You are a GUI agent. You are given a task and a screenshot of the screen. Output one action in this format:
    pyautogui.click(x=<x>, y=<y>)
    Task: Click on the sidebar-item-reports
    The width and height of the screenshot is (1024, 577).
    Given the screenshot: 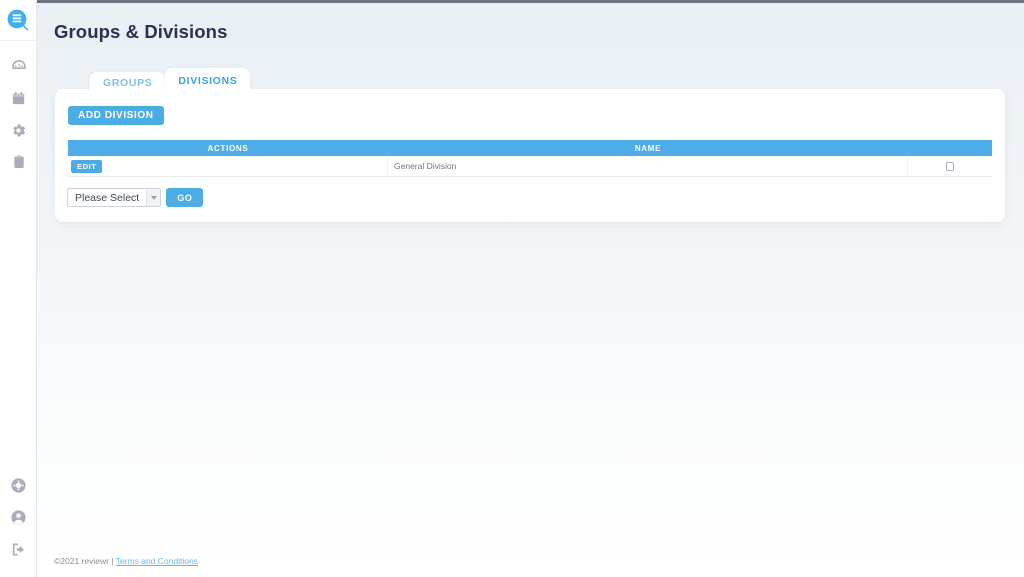 What is the action you would take?
    pyautogui.click(x=18, y=162)
    